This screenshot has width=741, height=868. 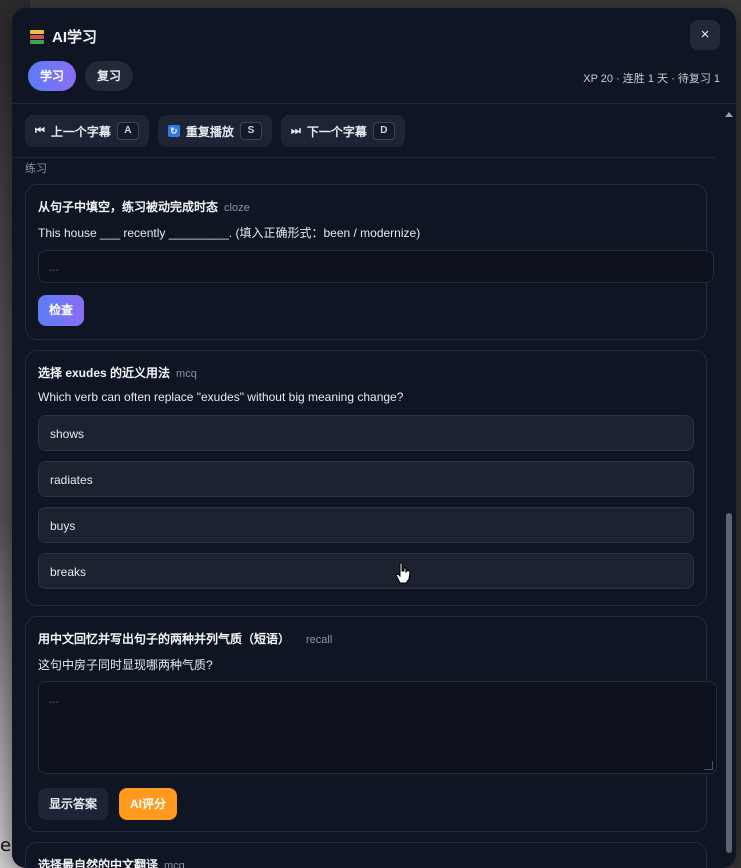 What do you see at coordinates (73, 804) in the screenshot?
I see `show-answer-button: 显示答案` at bounding box center [73, 804].